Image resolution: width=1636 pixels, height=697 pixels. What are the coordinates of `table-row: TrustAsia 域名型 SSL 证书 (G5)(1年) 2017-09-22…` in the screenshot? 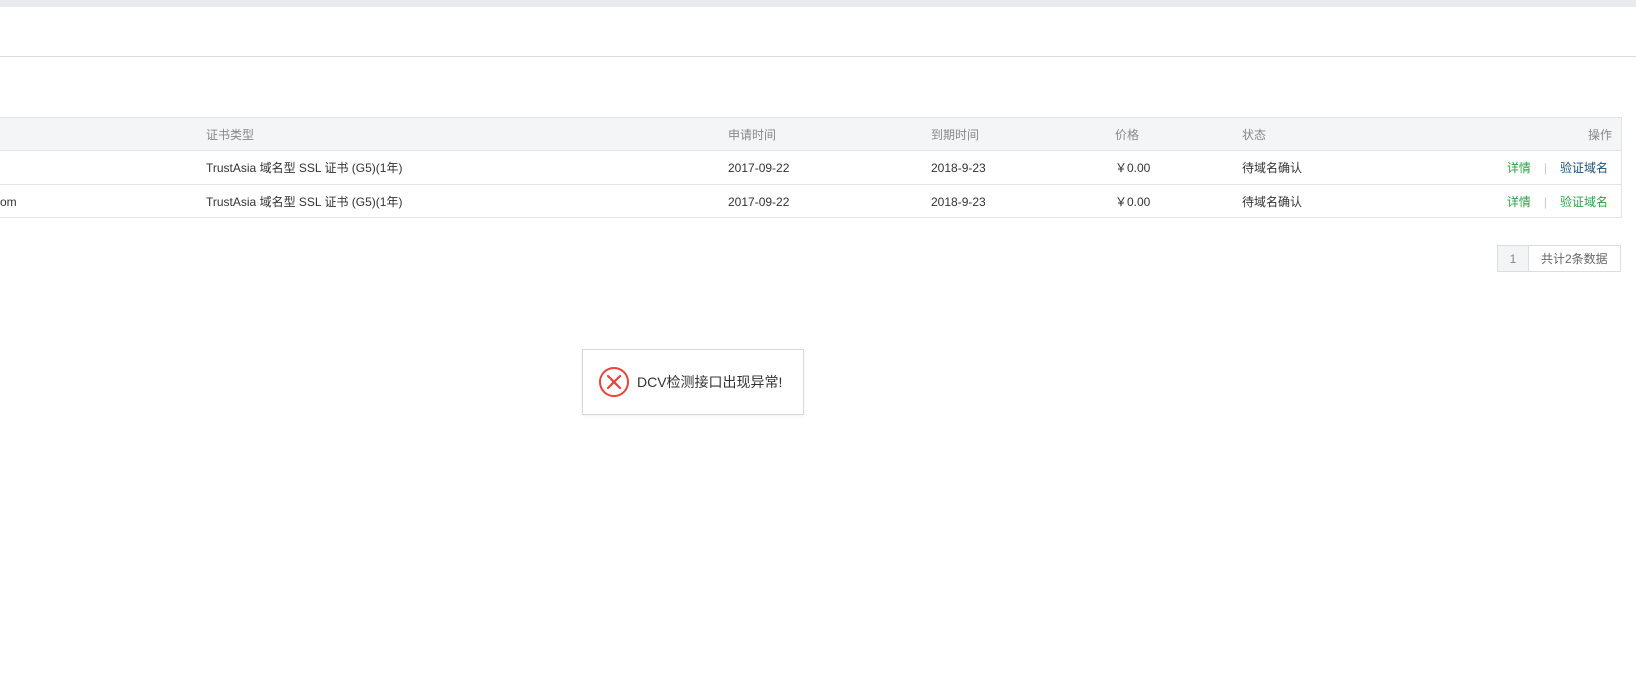 It's located at (810, 168).